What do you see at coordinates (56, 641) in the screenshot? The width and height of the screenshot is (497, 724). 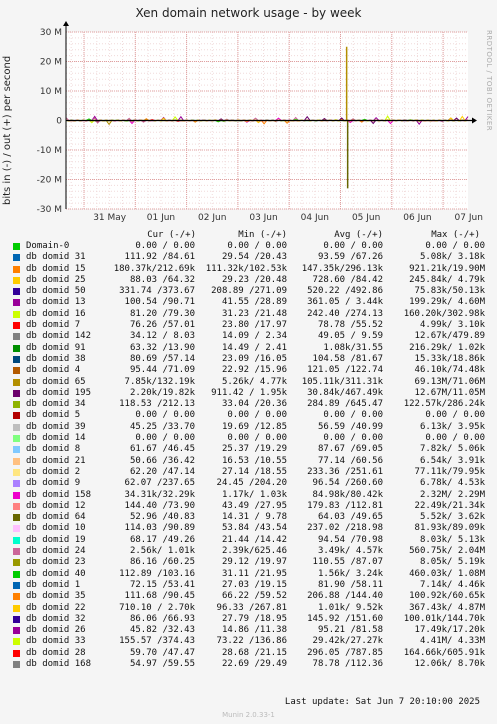 I see `series-name: db domid 33` at bounding box center [56, 641].